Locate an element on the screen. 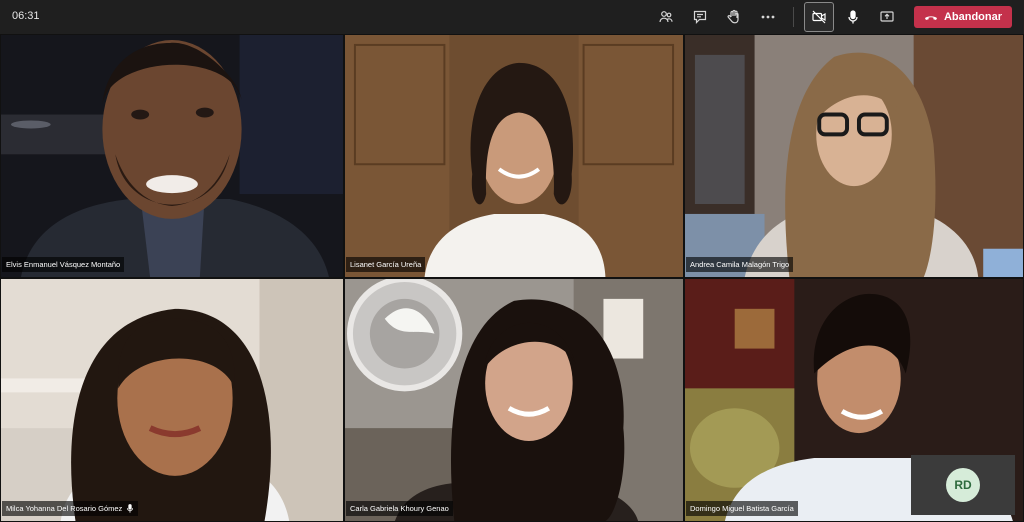 Image resolution: width=1024 pixels, height=522 pixels. avatar: RD is located at coordinates (963, 485).